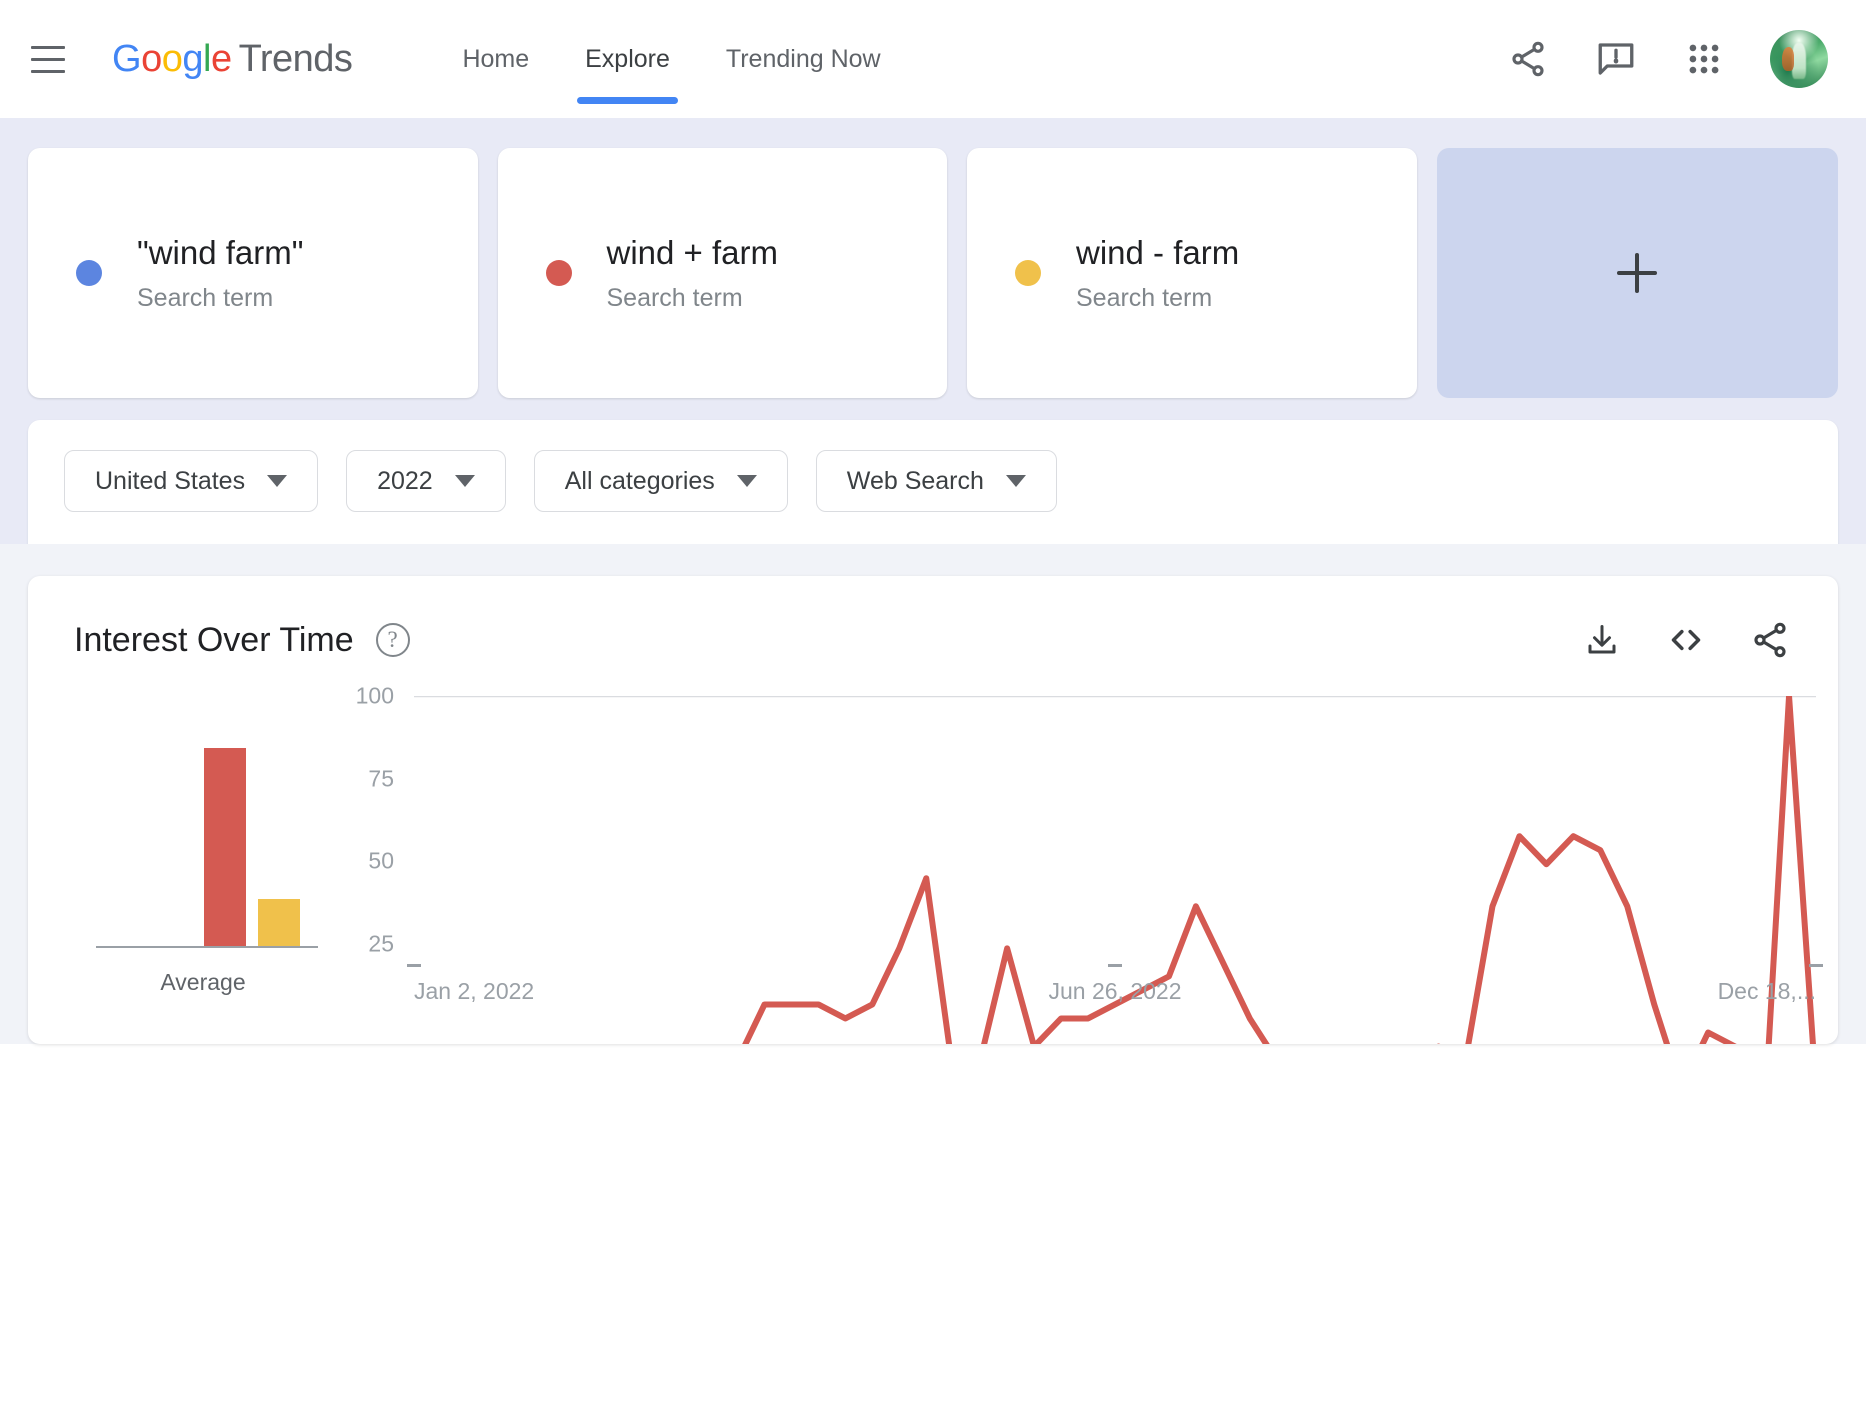 This screenshot has width=1866, height=1420. Describe the element at coordinates (364, 863) in the screenshot. I see `y-axis-labels: 25 50 75 100` at that location.